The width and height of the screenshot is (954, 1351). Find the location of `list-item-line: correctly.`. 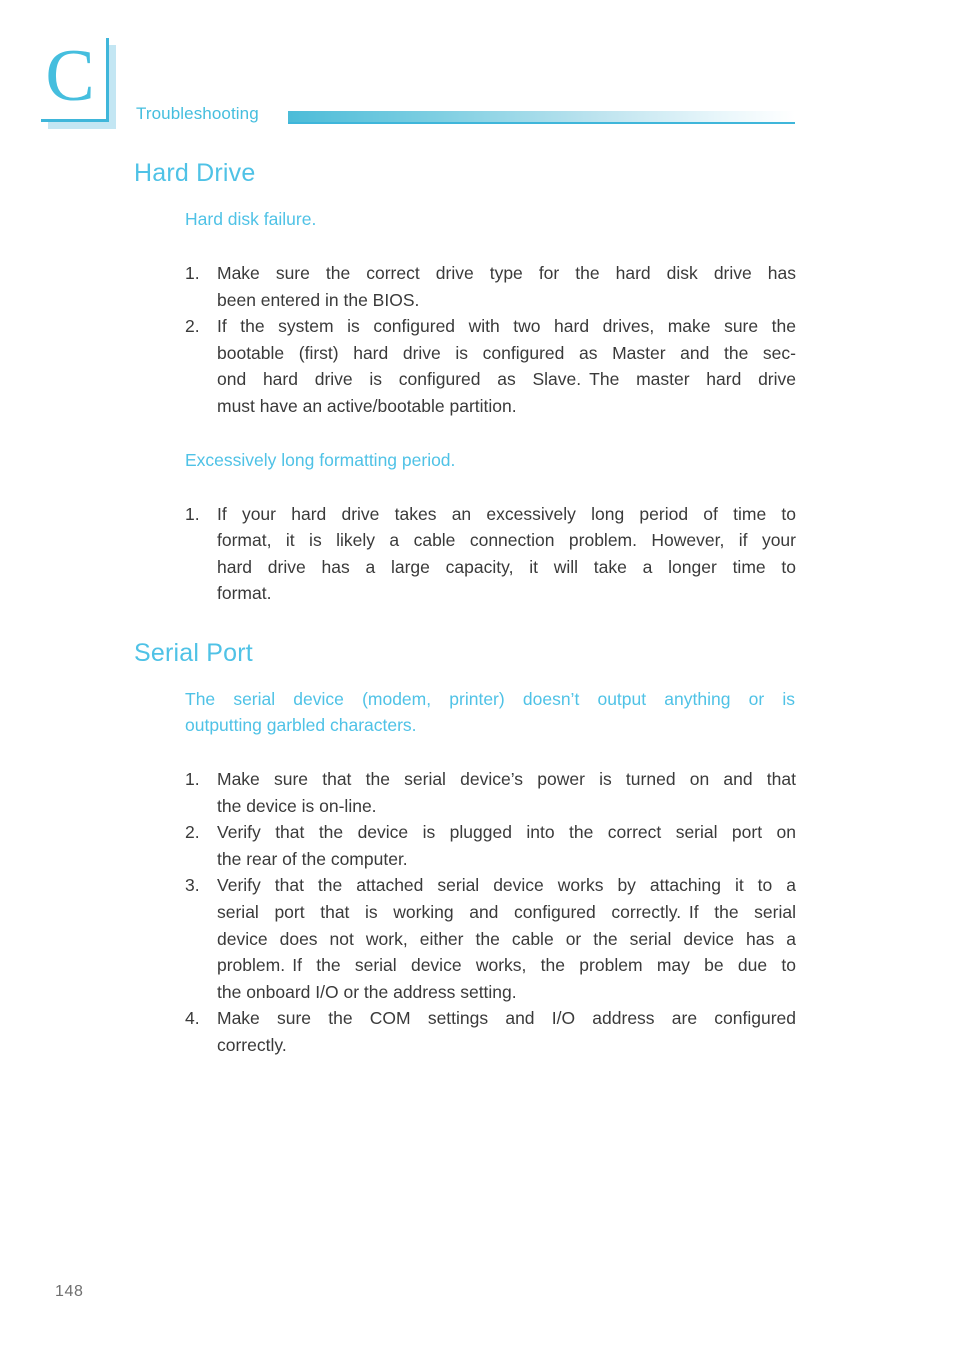

list-item-line: correctly. is located at coordinates (252, 1044).